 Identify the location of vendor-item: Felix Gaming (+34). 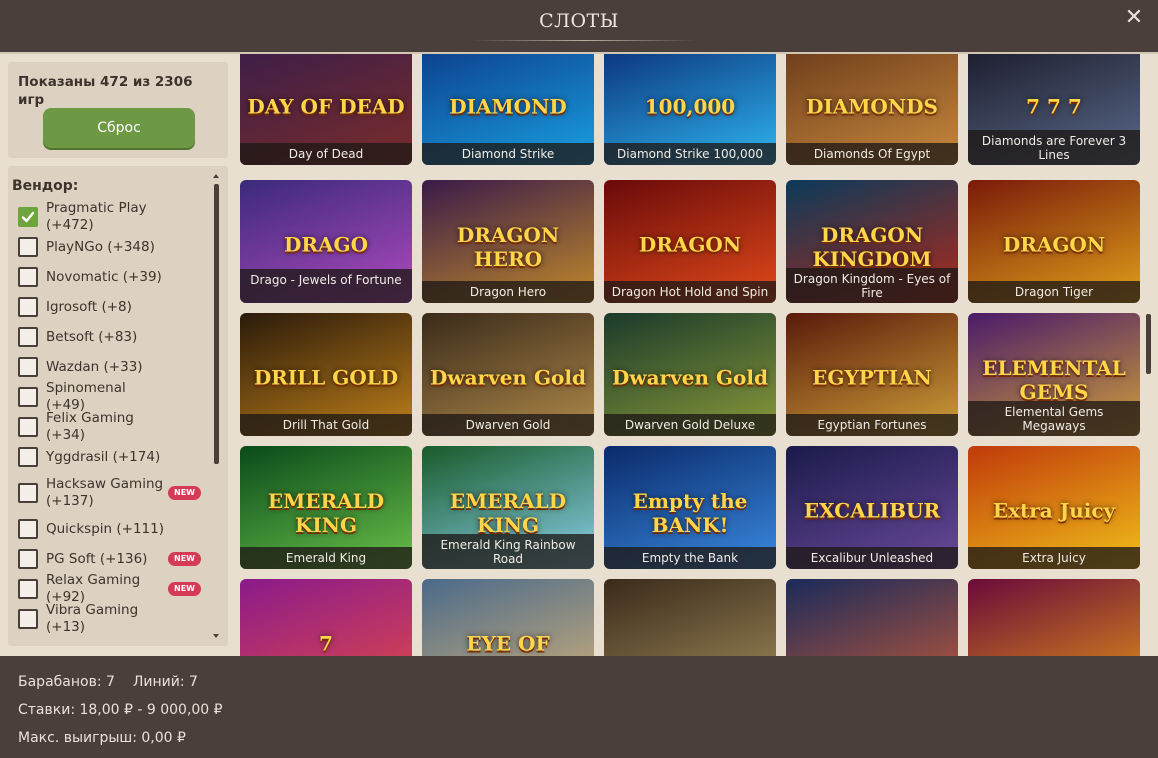
(111, 426).